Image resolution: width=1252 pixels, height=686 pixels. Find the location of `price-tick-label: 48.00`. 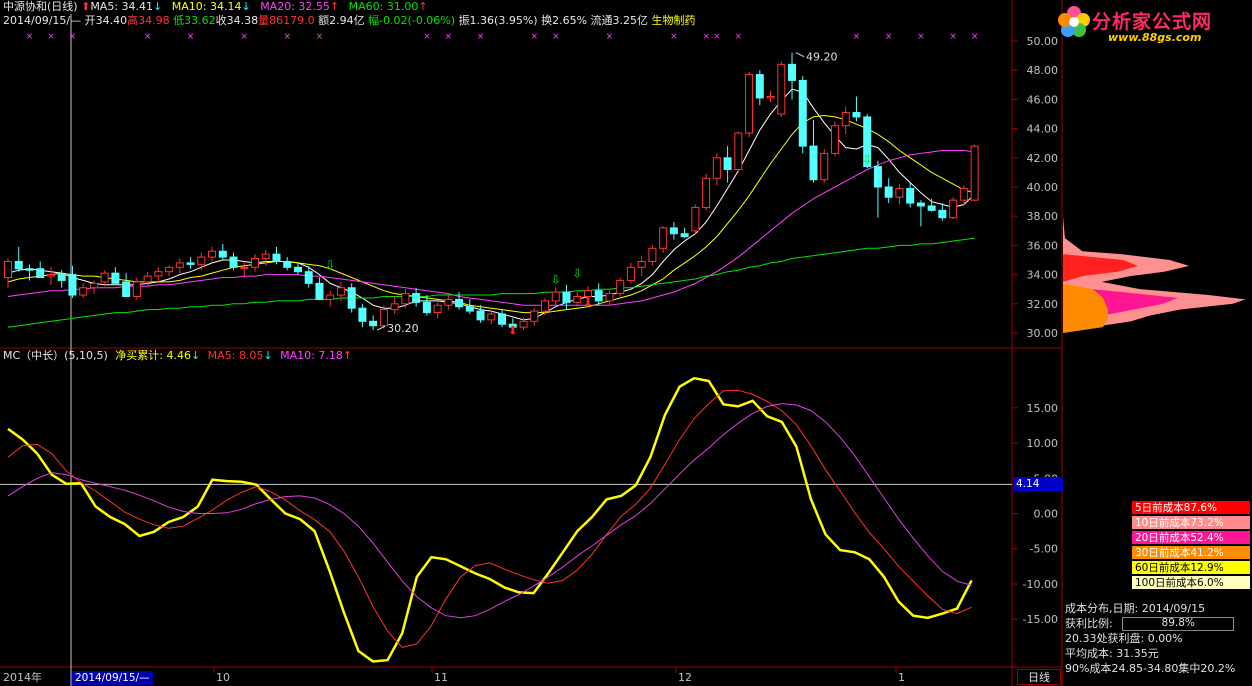

price-tick-label: 48.00 is located at coordinates (1043, 70).